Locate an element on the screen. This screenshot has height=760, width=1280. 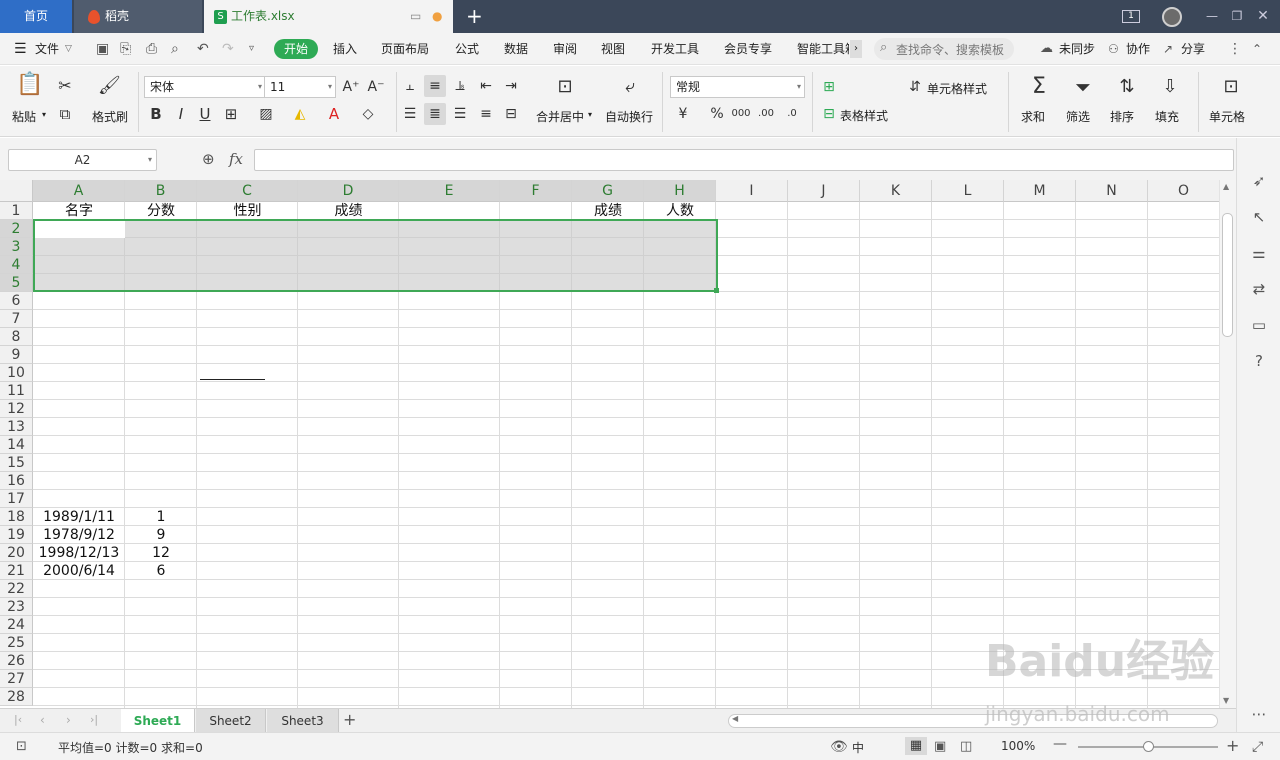
row-header-20: 20 is located at coordinates (16, 553).